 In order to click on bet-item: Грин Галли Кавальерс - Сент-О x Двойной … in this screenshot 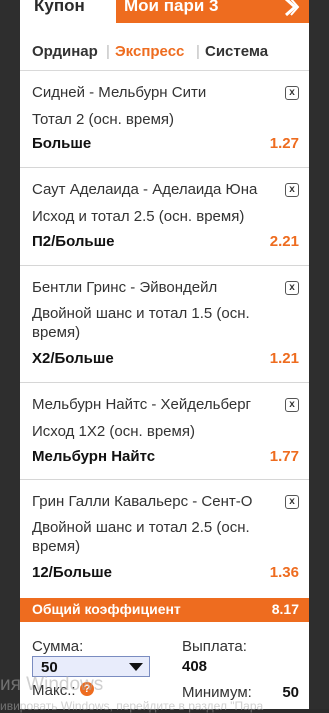, I will do `click(164, 539)`.